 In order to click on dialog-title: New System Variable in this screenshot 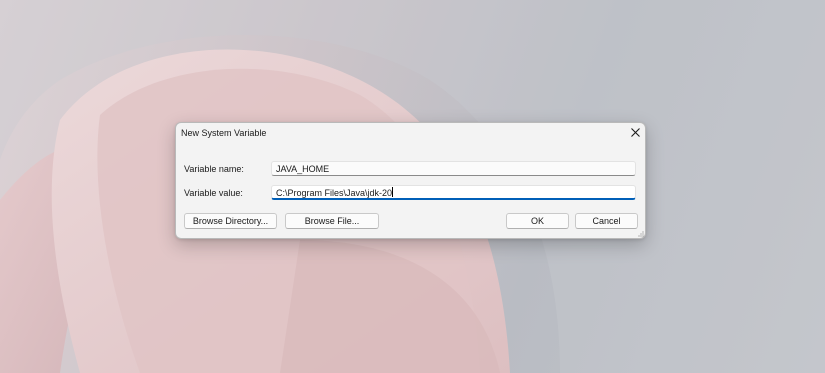, I will do `click(224, 133)`.